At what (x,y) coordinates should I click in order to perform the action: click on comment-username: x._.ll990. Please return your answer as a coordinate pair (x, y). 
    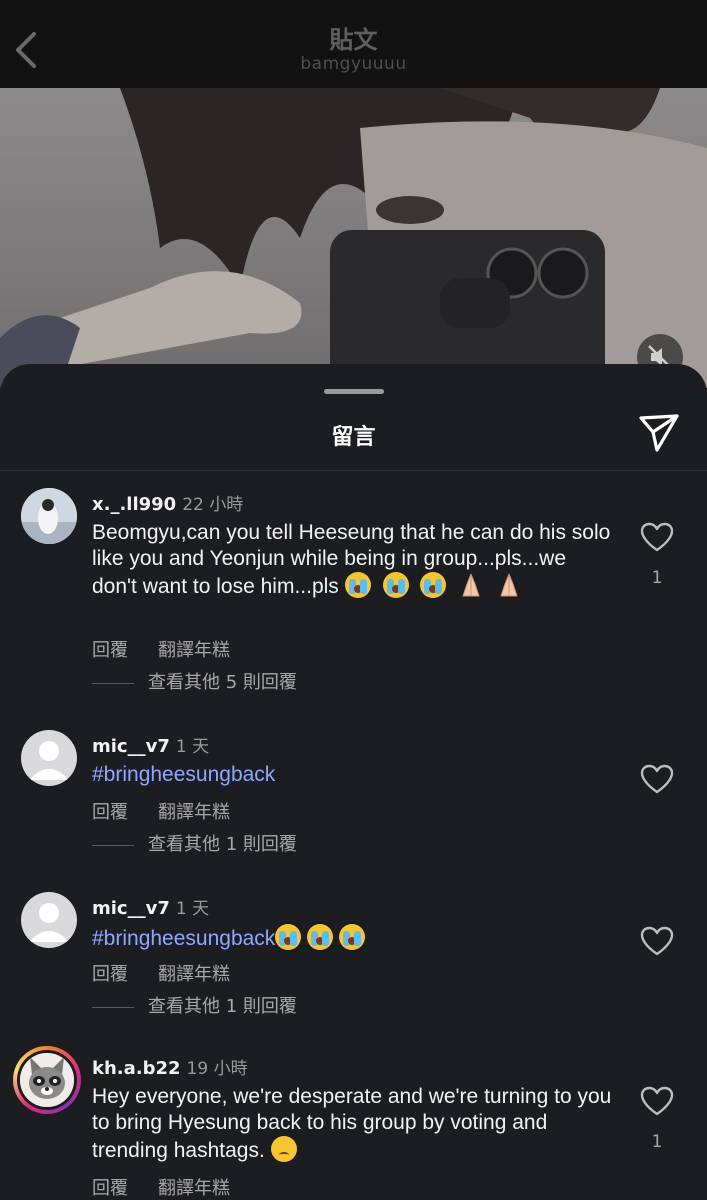
    Looking at the image, I should click on (134, 504).